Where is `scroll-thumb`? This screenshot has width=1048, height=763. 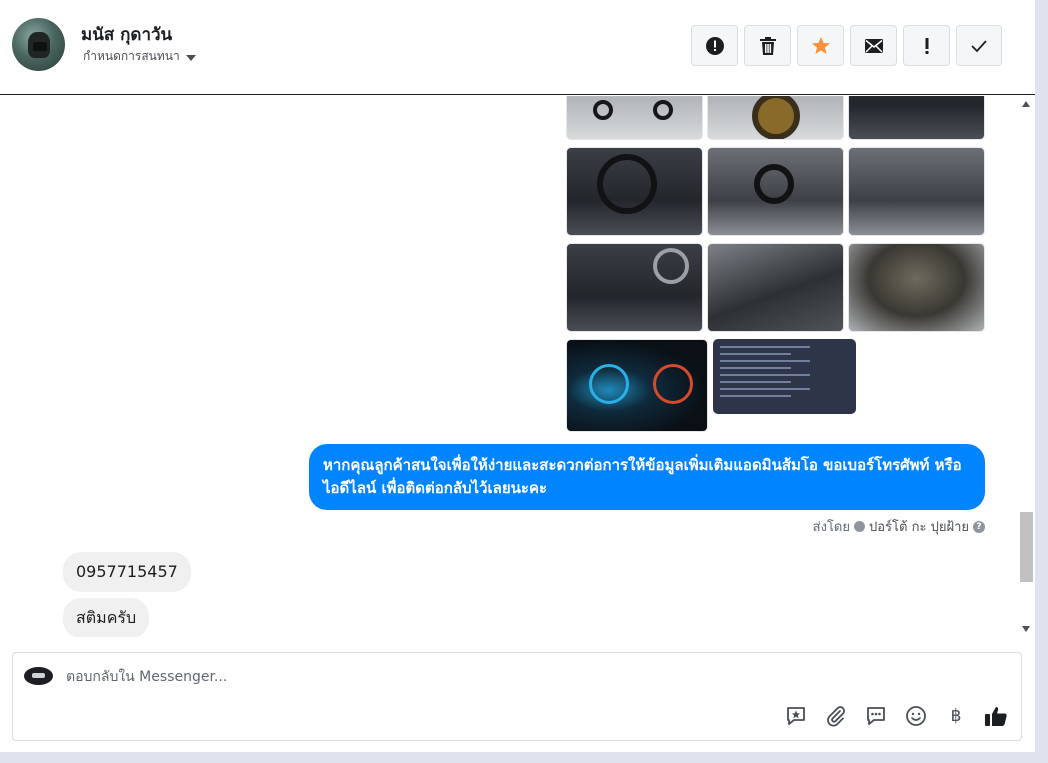 scroll-thumb is located at coordinates (1026, 547).